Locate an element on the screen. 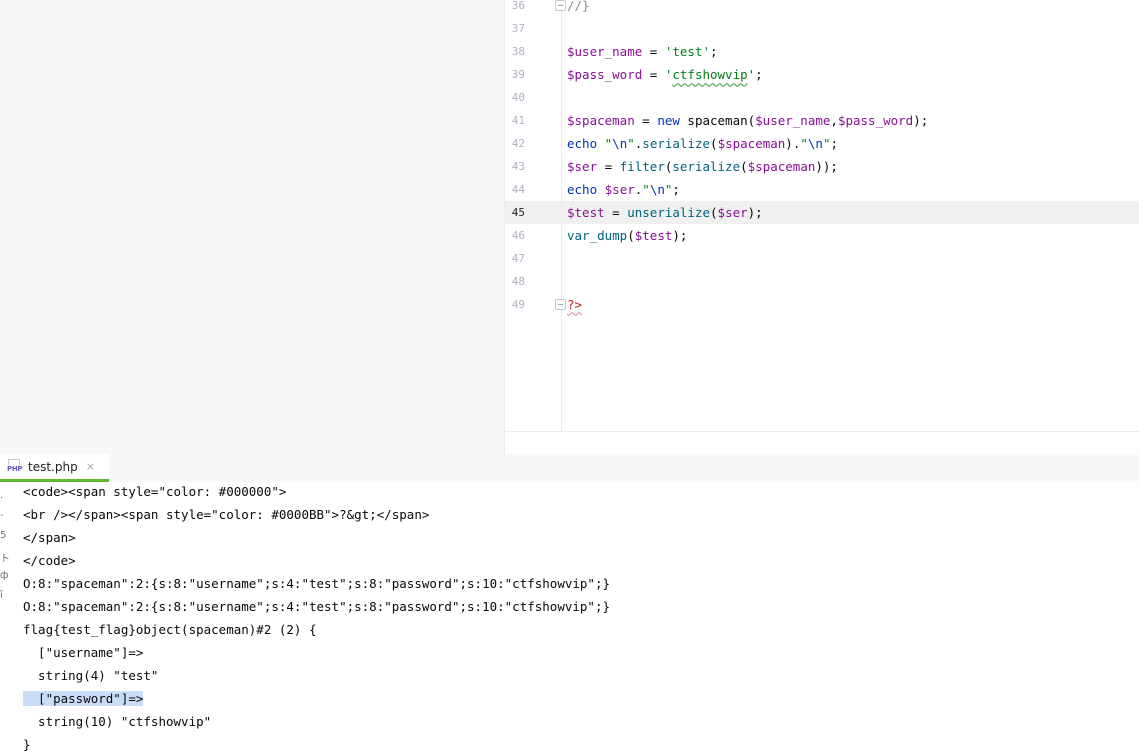 This screenshot has height=756, width=1139. code-line: //} is located at coordinates (850, 8).